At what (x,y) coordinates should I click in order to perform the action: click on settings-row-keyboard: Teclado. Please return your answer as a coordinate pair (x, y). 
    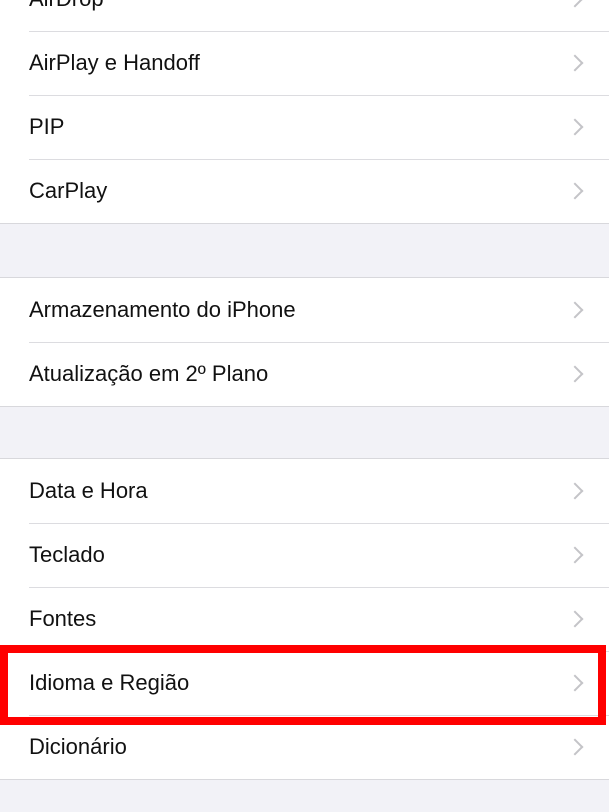
    Looking at the image, I should click on (304, 555).